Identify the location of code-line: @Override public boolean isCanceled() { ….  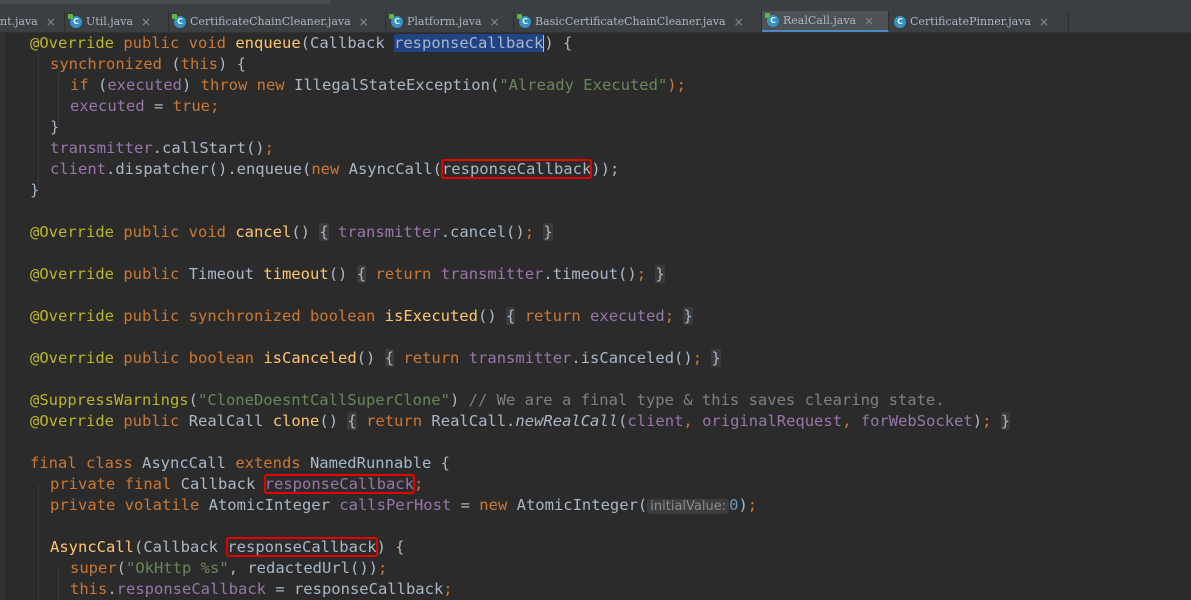
(375, 358).